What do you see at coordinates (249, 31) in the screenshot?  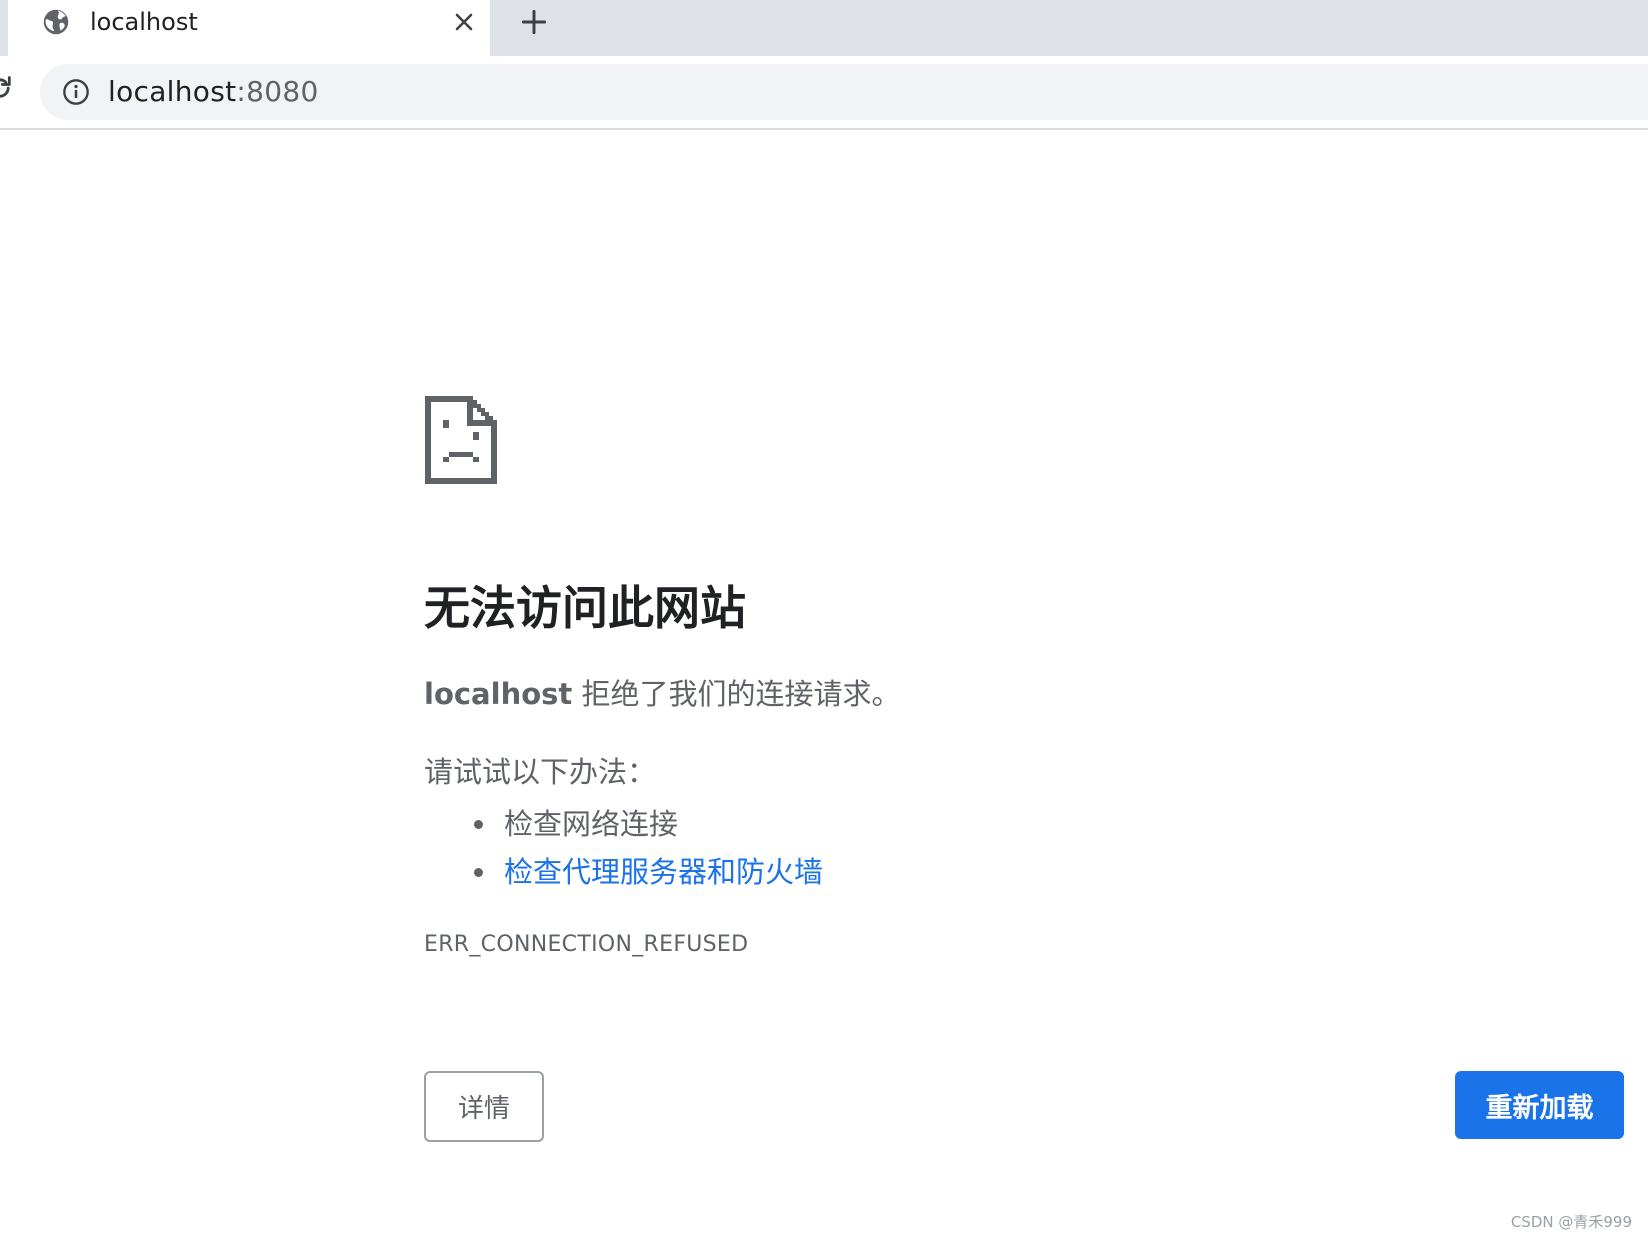 I see `tab-localhost: localhost` at bounding box center [249, 31].